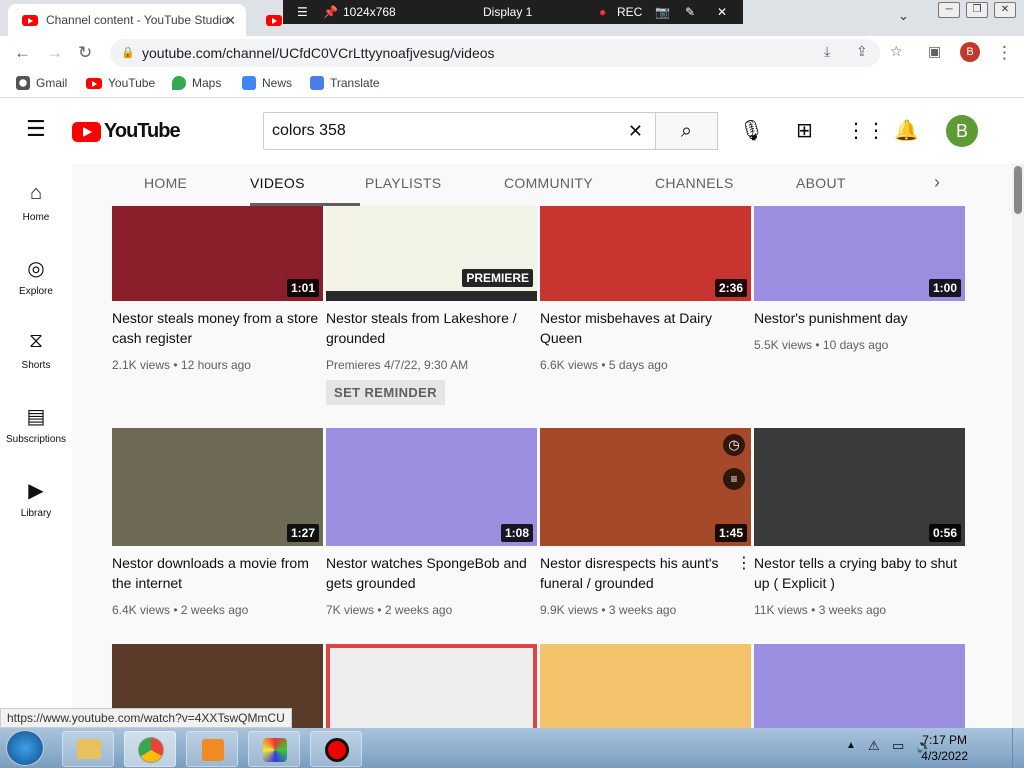 The height and width of the screenshot is (768, 1024). What do you see at coordinates (36, 424) in the screenshot?
I see `guide-subscriptions: ▤ Subscriptions` at bounding box center [36, 424].